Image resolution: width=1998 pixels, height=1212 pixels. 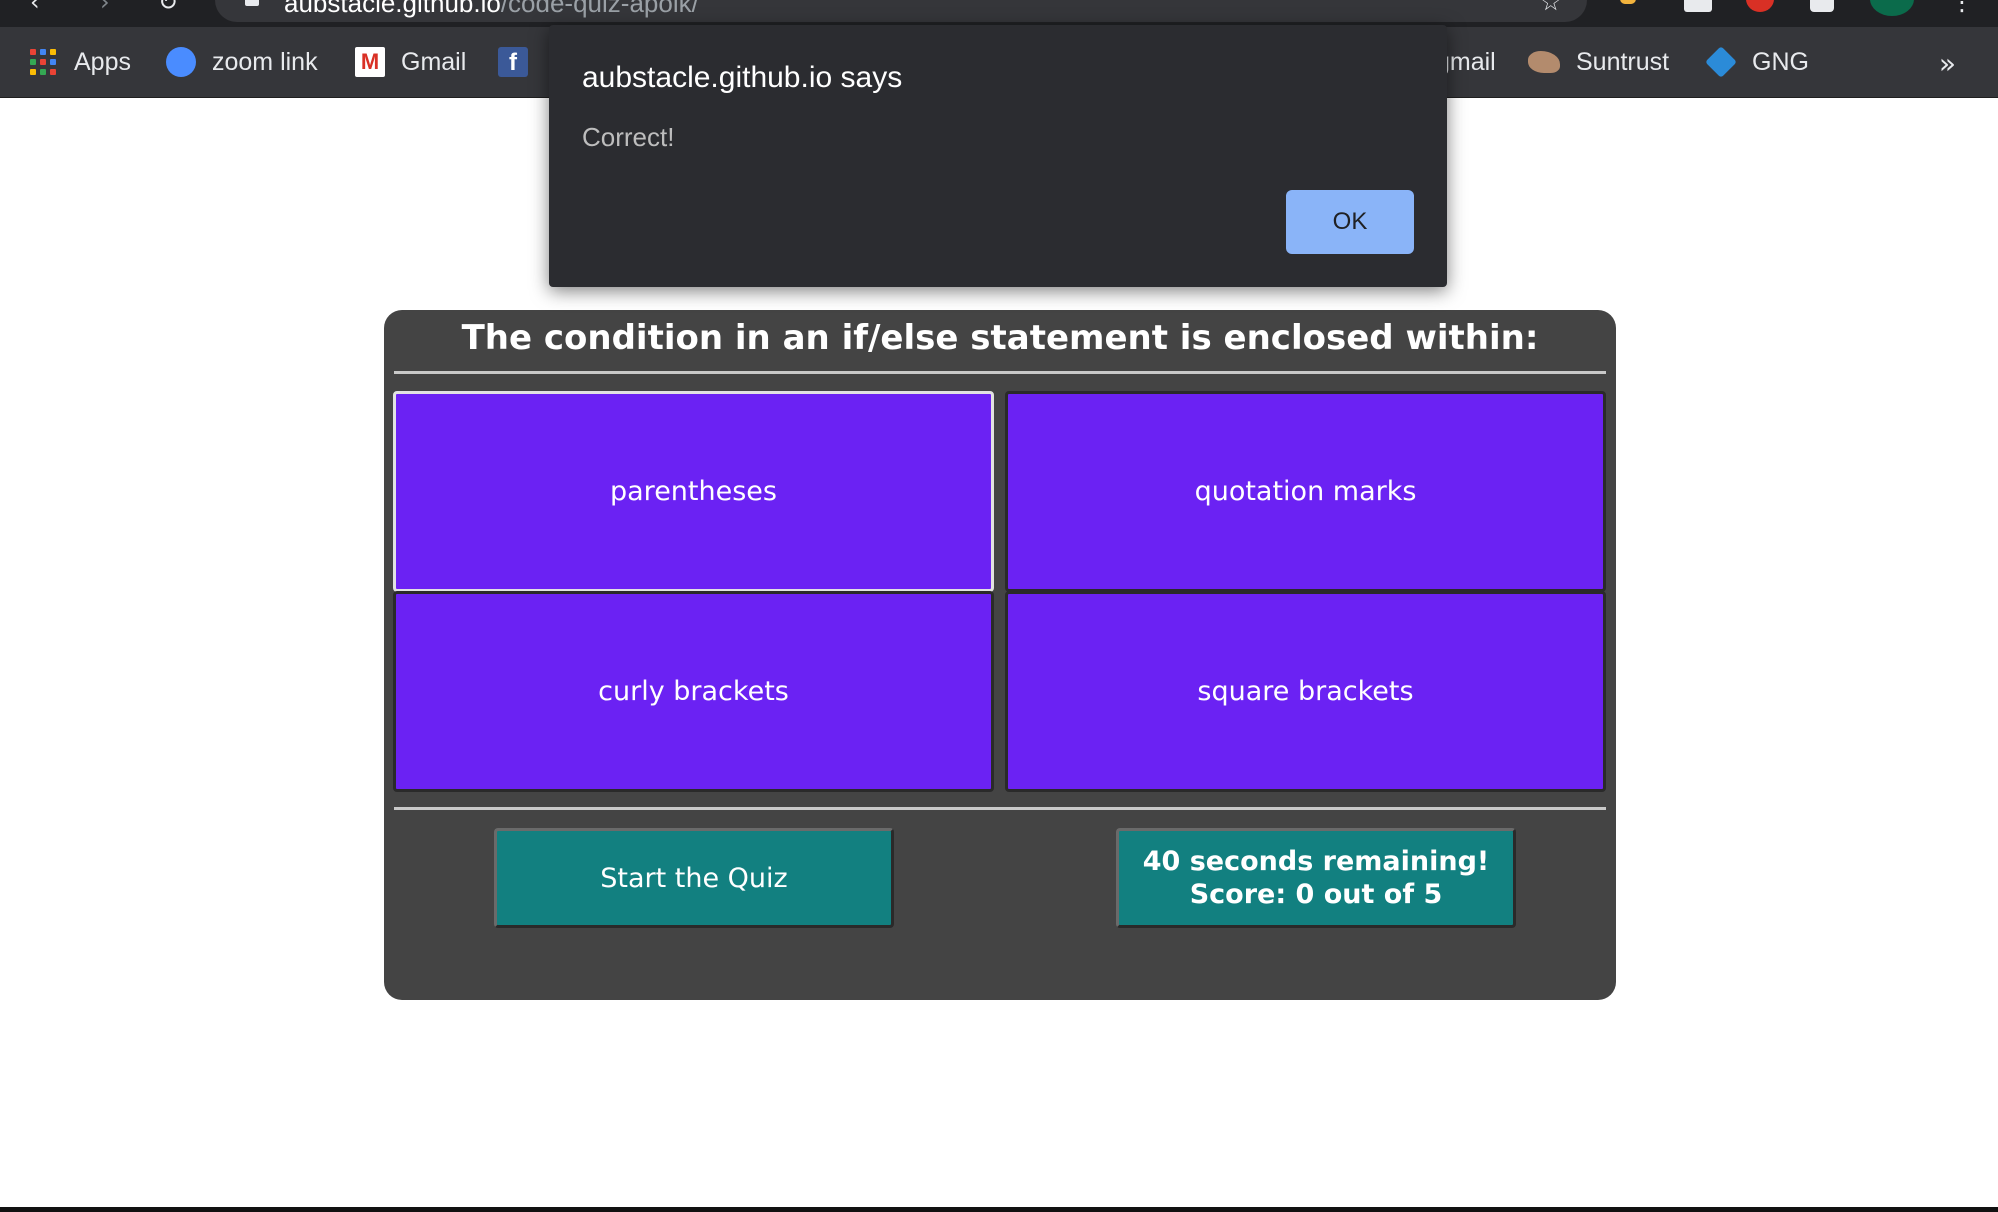 I want to click on bookmark-label: zoom link, so click(x=265, y=61).